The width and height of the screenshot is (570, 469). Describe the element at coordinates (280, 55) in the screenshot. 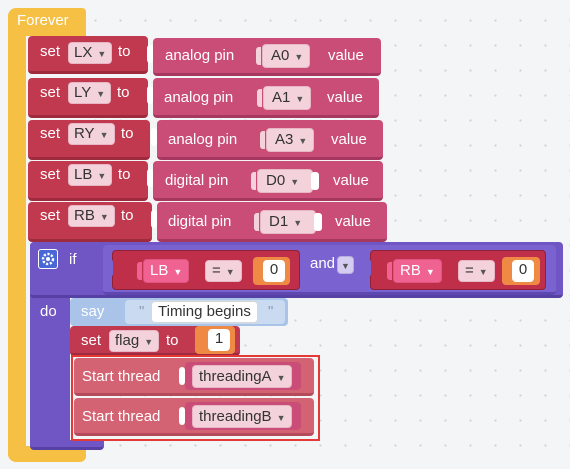

I see `pin-name: A0` at that location.